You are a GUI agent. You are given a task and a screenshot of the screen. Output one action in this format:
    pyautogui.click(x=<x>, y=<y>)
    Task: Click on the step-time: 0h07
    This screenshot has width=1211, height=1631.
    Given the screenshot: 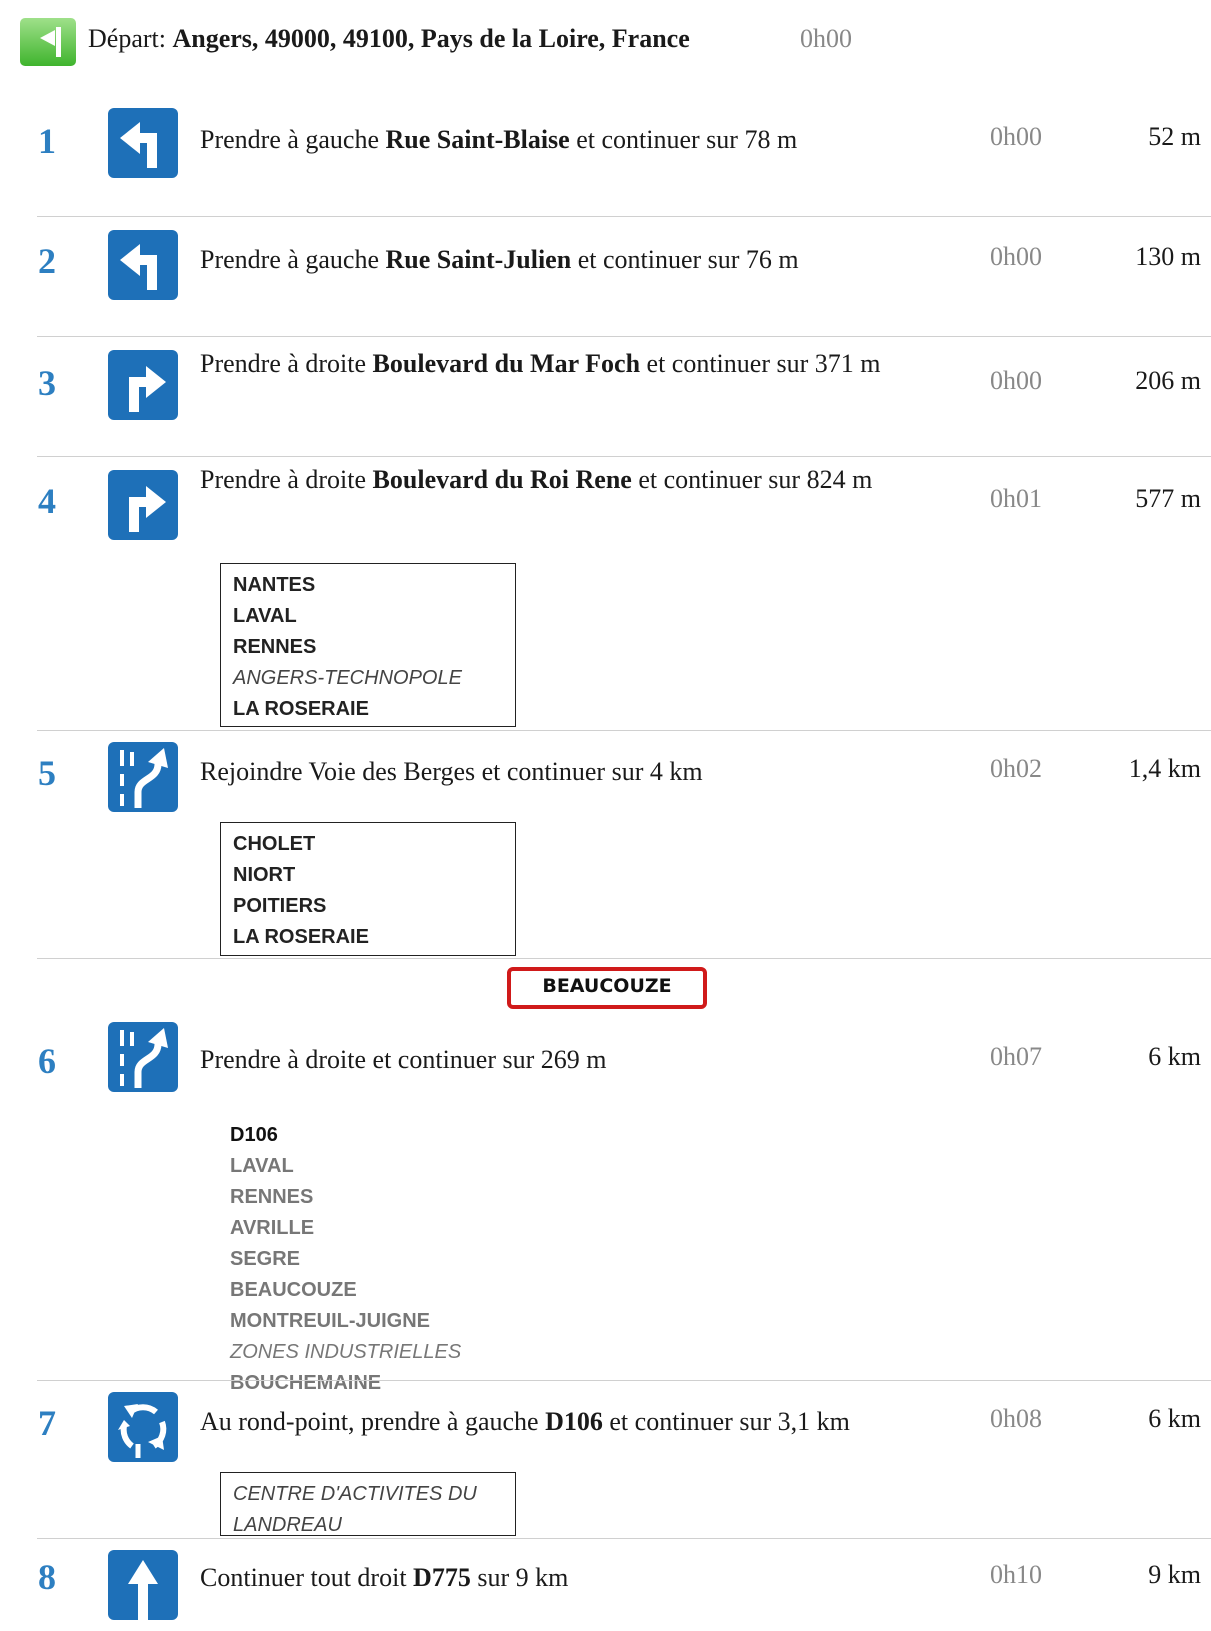 What is the action you would take?
    pyautogui.click(x=1016, y=1056)
    